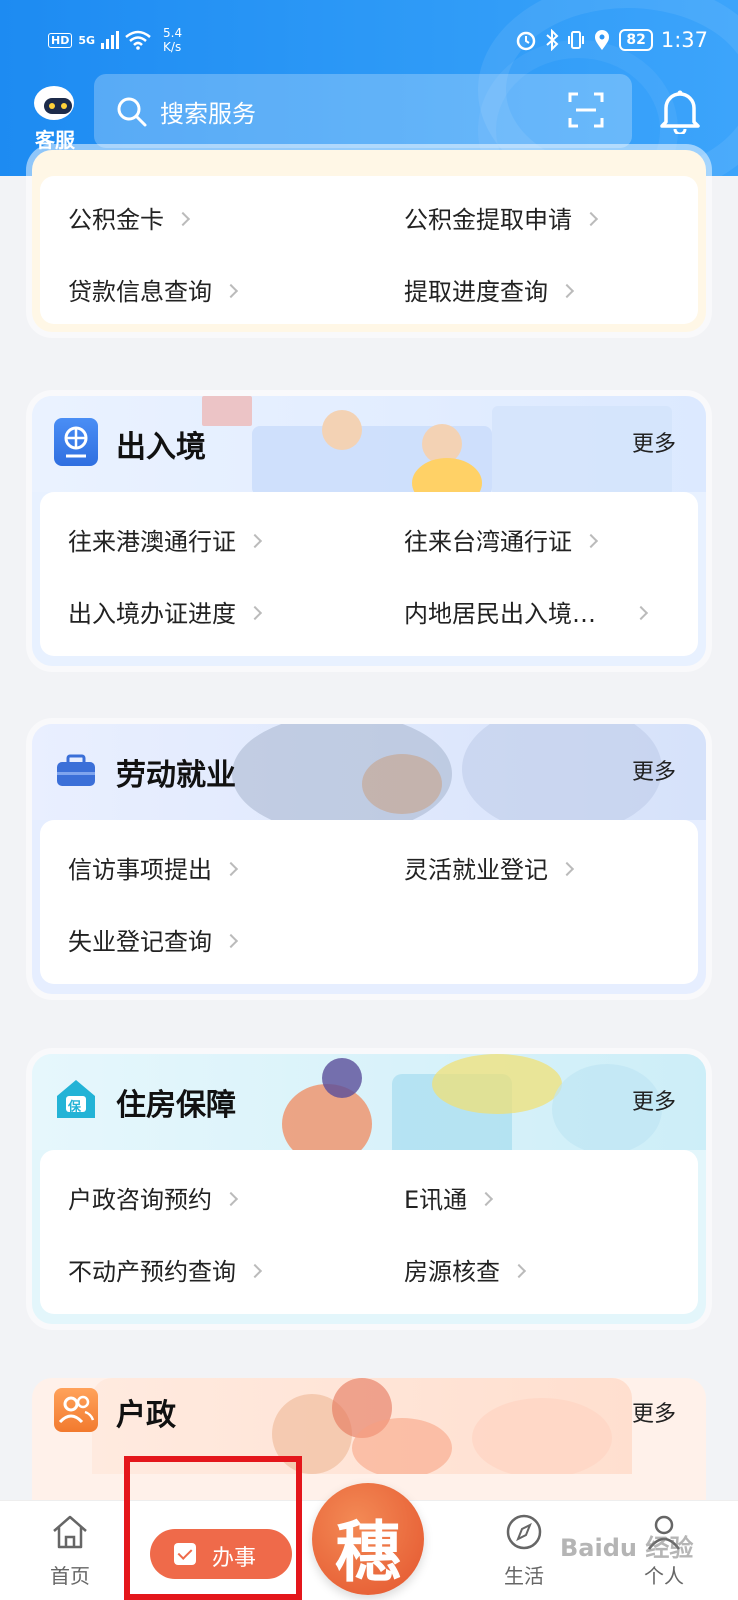 The image size is (738, 1600). What do you see at coordinates (489, 289) in the screenshot?
I see `service-item: 提取进度查询` at bounding box center [489, 289].